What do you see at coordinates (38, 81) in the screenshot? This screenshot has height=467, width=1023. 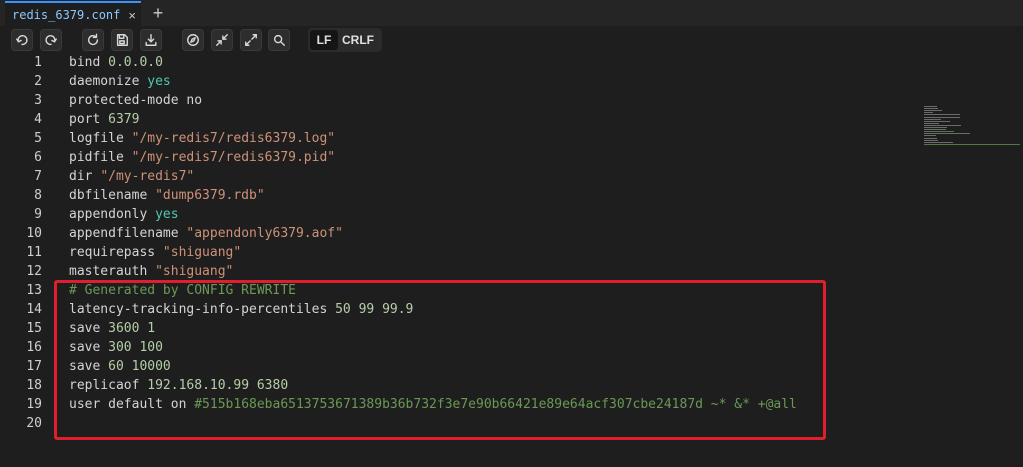 I see `line-number: 2` at bounding box center [38, 81].